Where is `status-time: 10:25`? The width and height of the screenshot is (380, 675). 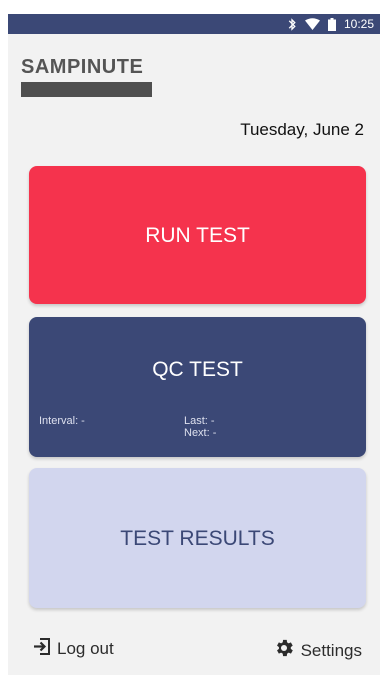
status-time: 10:25 is located at coordinates (358, 24).